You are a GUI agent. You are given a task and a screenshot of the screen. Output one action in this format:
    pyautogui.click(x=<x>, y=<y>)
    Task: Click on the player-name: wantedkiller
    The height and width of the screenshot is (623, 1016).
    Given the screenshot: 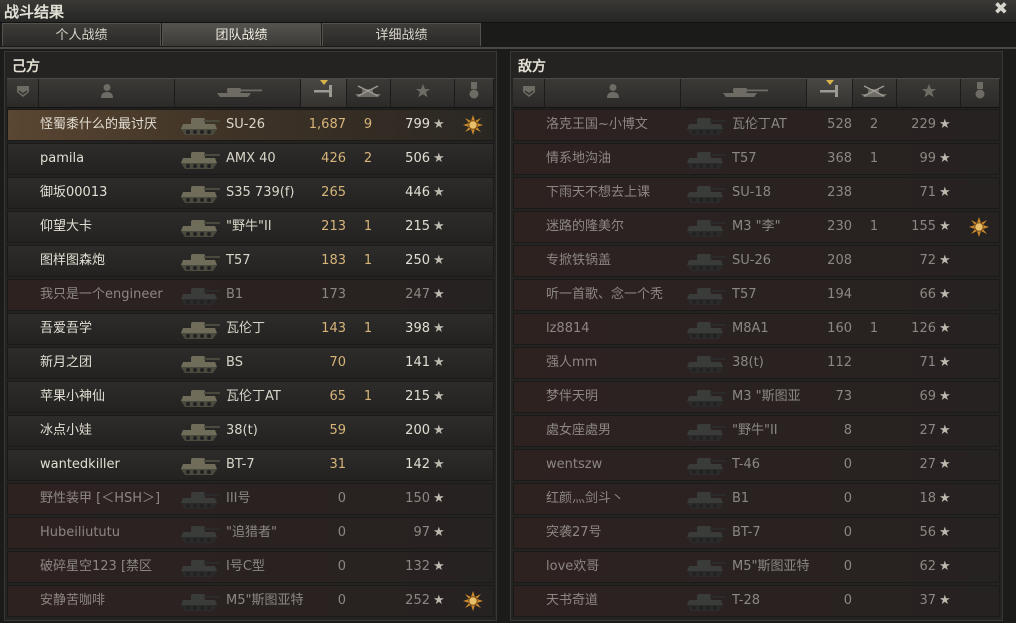 What is the action you would take?
    pyautogui.click(x=80, y=464)
    